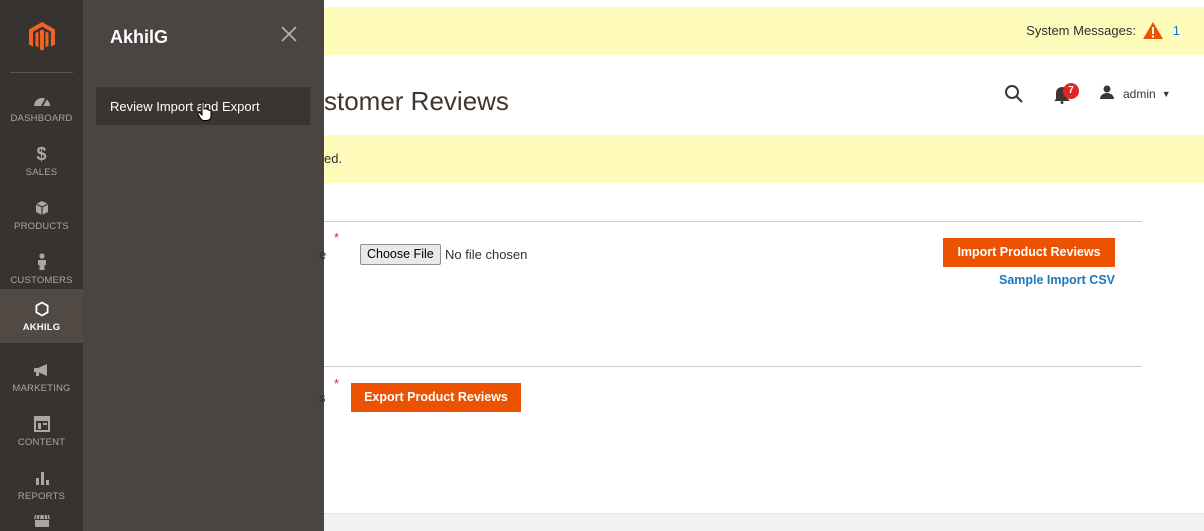 The image size is (1204, 531). I want to click on notification-badge: 7, so click(1071, 91).